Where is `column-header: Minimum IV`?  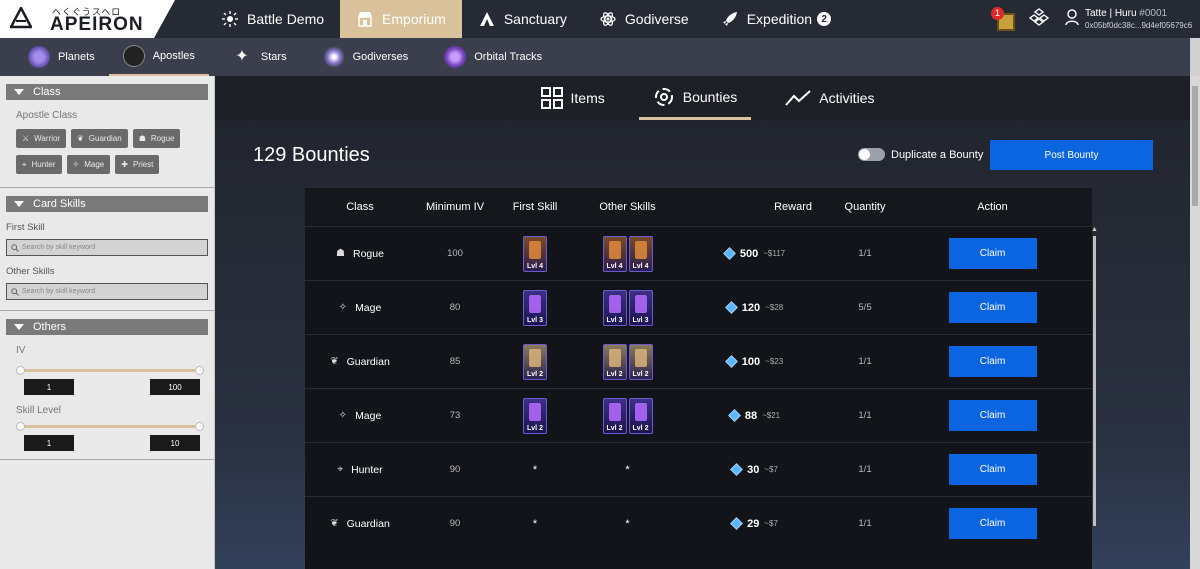
column-header: Minimum IV is located at coordinates (455, 207).